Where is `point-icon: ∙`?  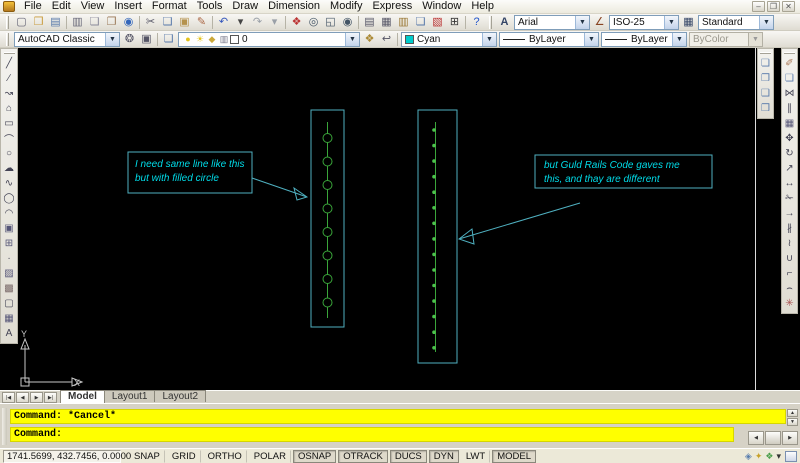
point-icon: ∙ is located at coordinates (9, 258).